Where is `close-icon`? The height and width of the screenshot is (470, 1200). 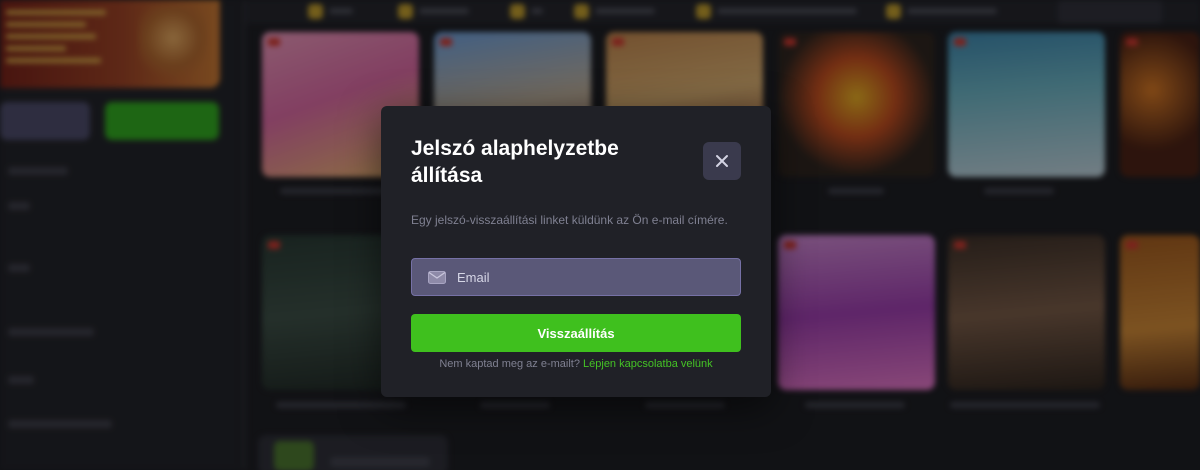 close-icon is located at coordinates (722, 161).